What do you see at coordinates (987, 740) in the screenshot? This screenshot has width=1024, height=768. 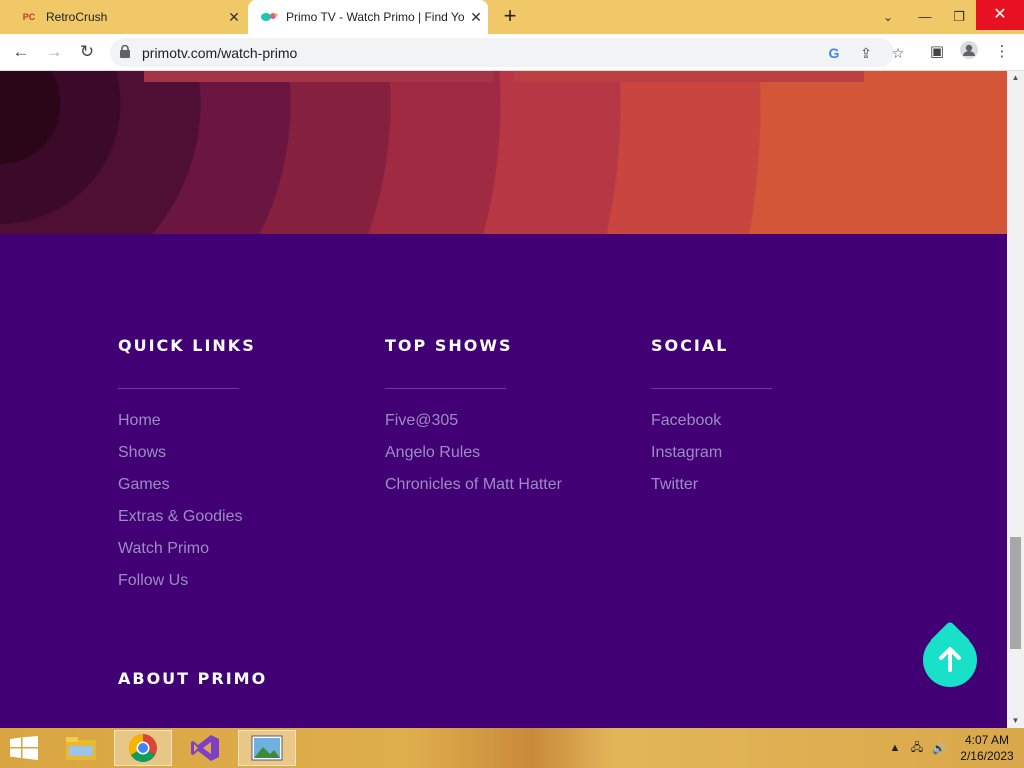 I see `clock-time: 4:07 AM` at bounding box center [987, 740].